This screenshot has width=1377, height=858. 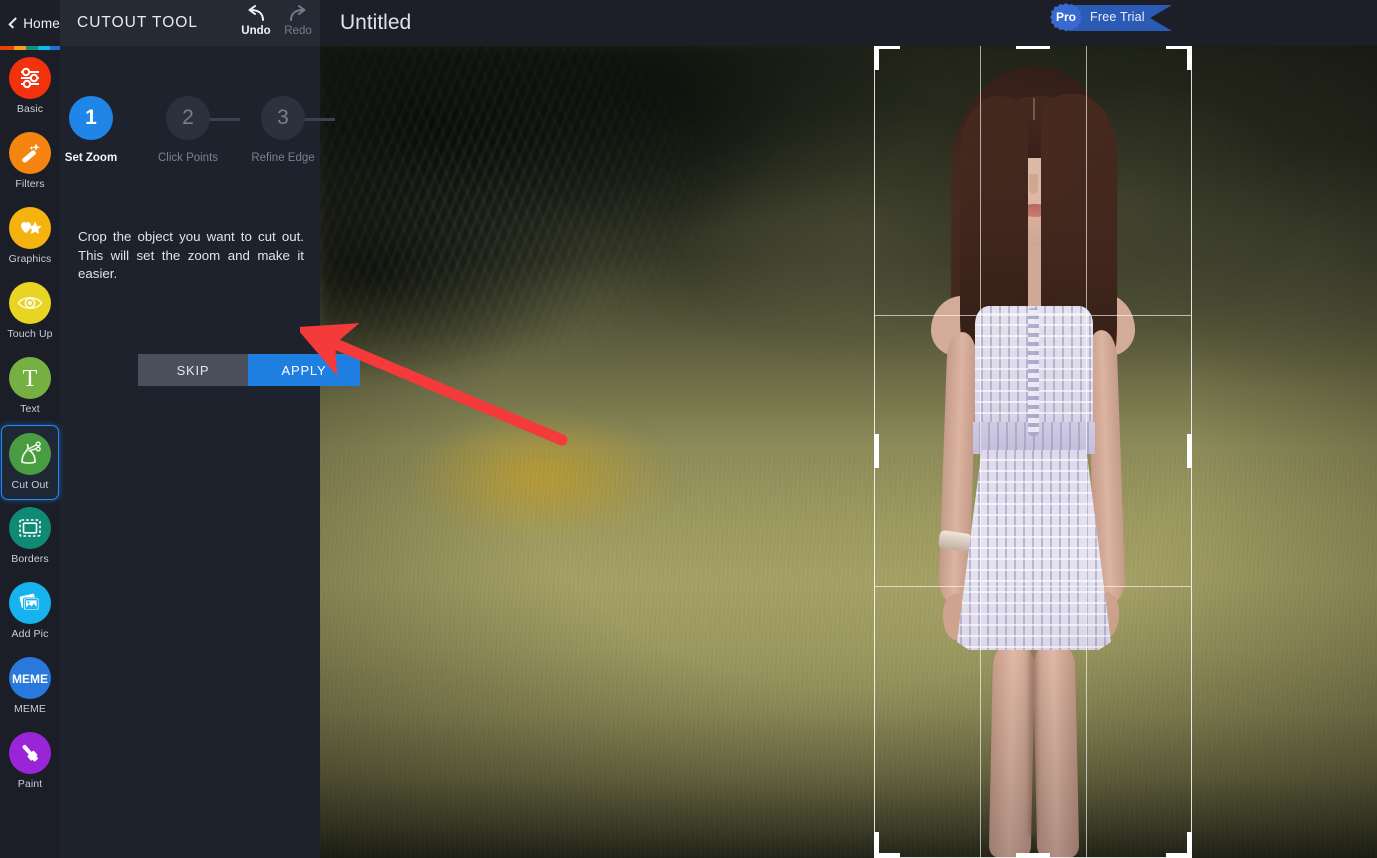 I want to click on tool-title: CUTOUT TOOL, so click(x=137, y=22).